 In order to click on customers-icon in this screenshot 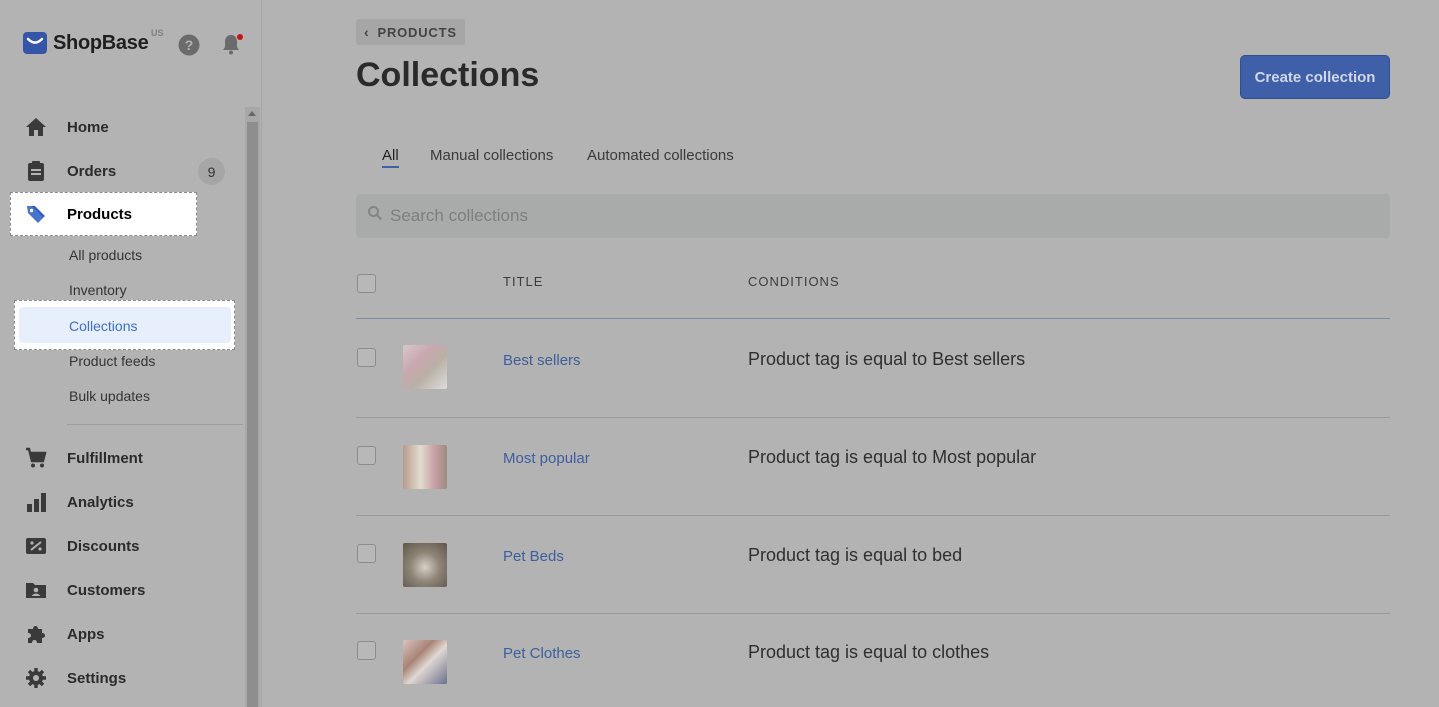, I will do `click(36, 590)`.